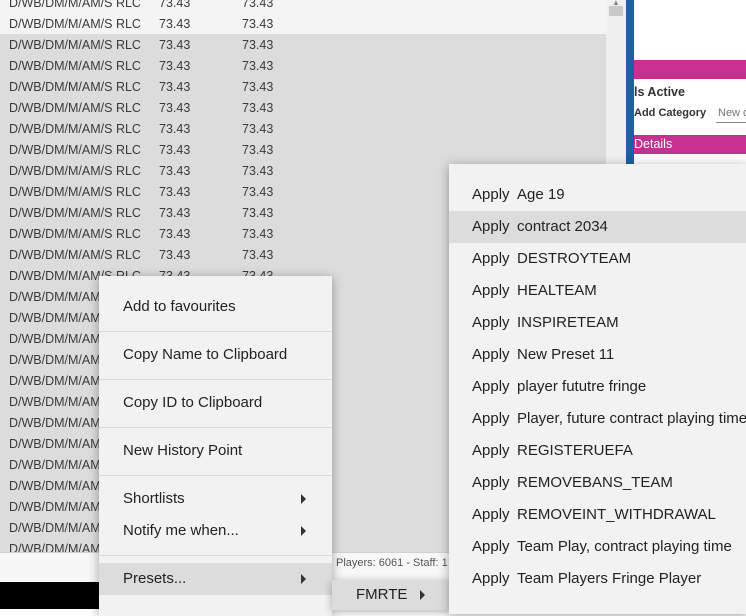 This screenshot has width=746, height=616. I want to click on menu-item-label: Copy Name to Clipboard, so click(205, 354).